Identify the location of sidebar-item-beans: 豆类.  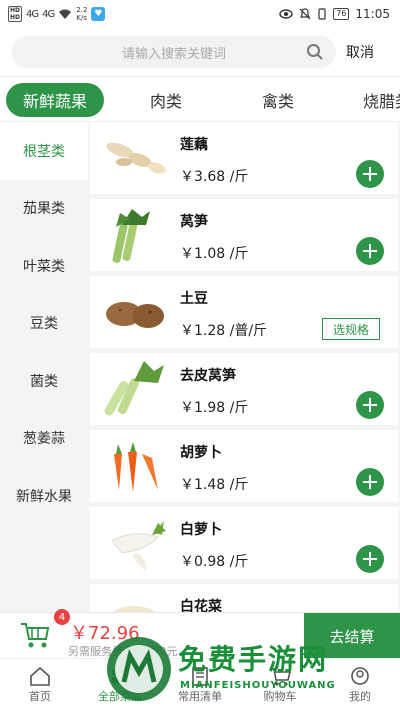
(44, 324).